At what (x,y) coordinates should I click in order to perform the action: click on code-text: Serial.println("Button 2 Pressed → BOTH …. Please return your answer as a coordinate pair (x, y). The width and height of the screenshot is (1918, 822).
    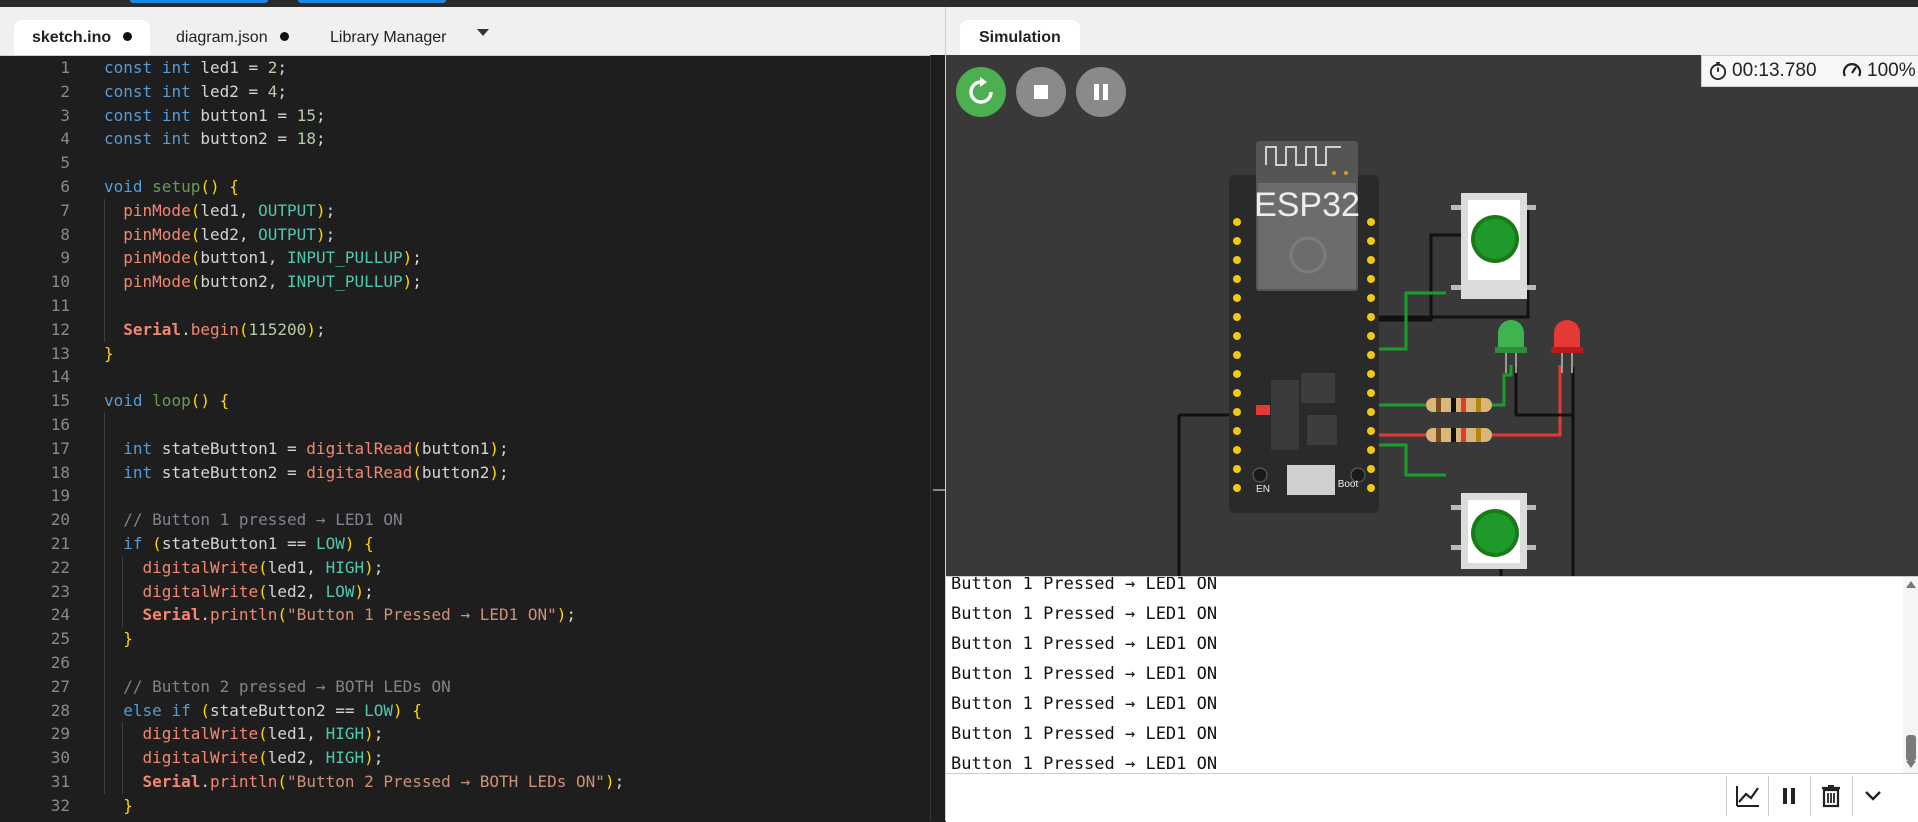
    Looking at the image, I should click on (383, 781).